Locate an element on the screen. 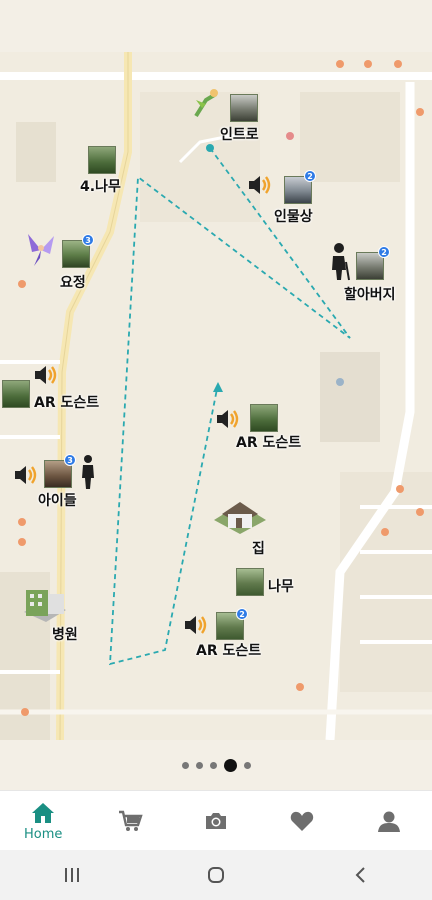 The width and height of the screenshot is (432, 900). hospital-building-icon is located at coordinates (45, 606).